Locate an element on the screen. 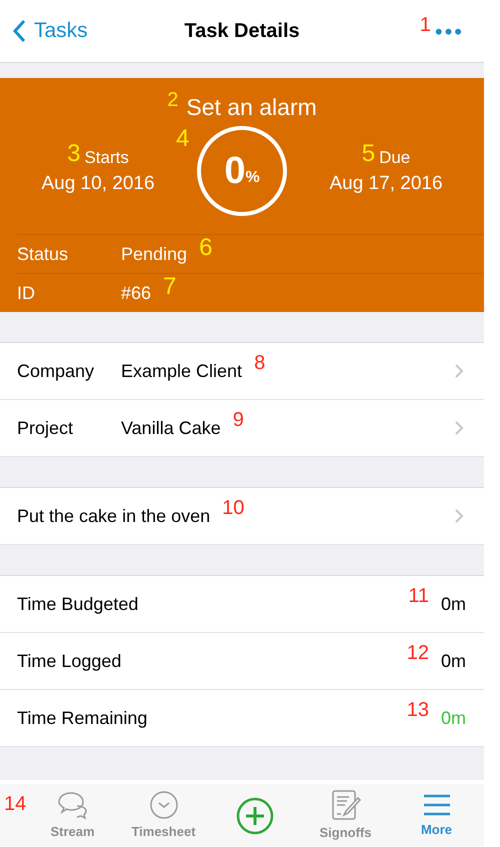 The image size is (500, 847). field-label: ID is located at coordinates (26, 293).